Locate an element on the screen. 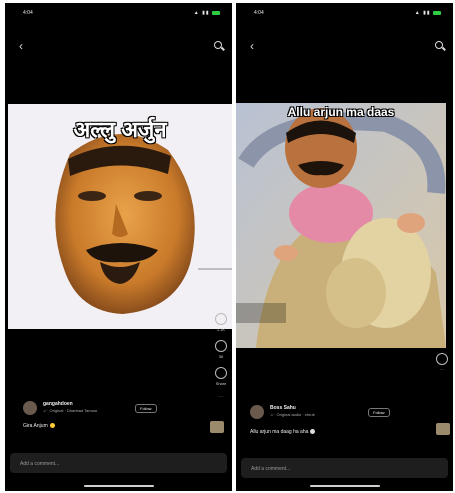 The height and width of the screenshot is (493, 455). post-caption: Allu arjun ma daag ha aha is located at coordinates (283, 432).